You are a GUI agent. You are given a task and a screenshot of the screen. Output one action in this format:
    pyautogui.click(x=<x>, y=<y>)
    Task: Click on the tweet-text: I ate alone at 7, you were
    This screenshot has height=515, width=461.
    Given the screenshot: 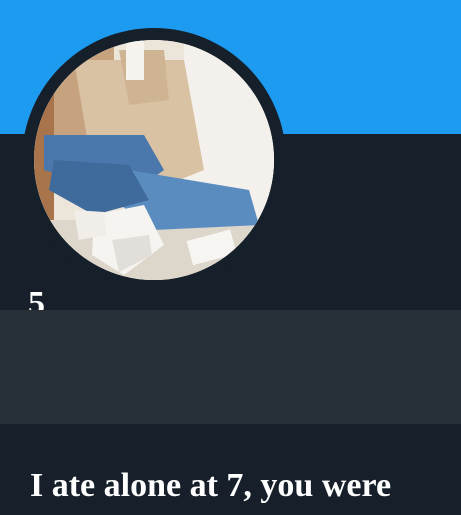 What is the action you would take?
    pyautogui.click(x=211, y=485)
    